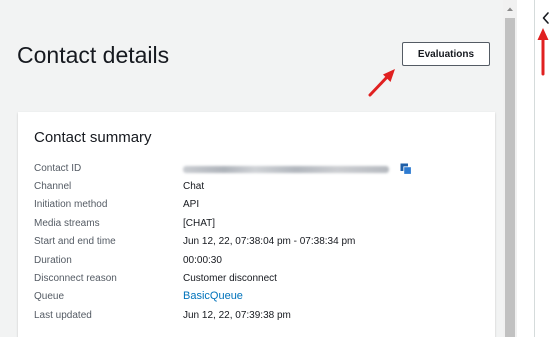 The height and width of the screenshot is (337, 558). What do you see at coordinates (546, 18) in the screenshot?
I see `chevron-left-icon` at bounding box center [546, 18].